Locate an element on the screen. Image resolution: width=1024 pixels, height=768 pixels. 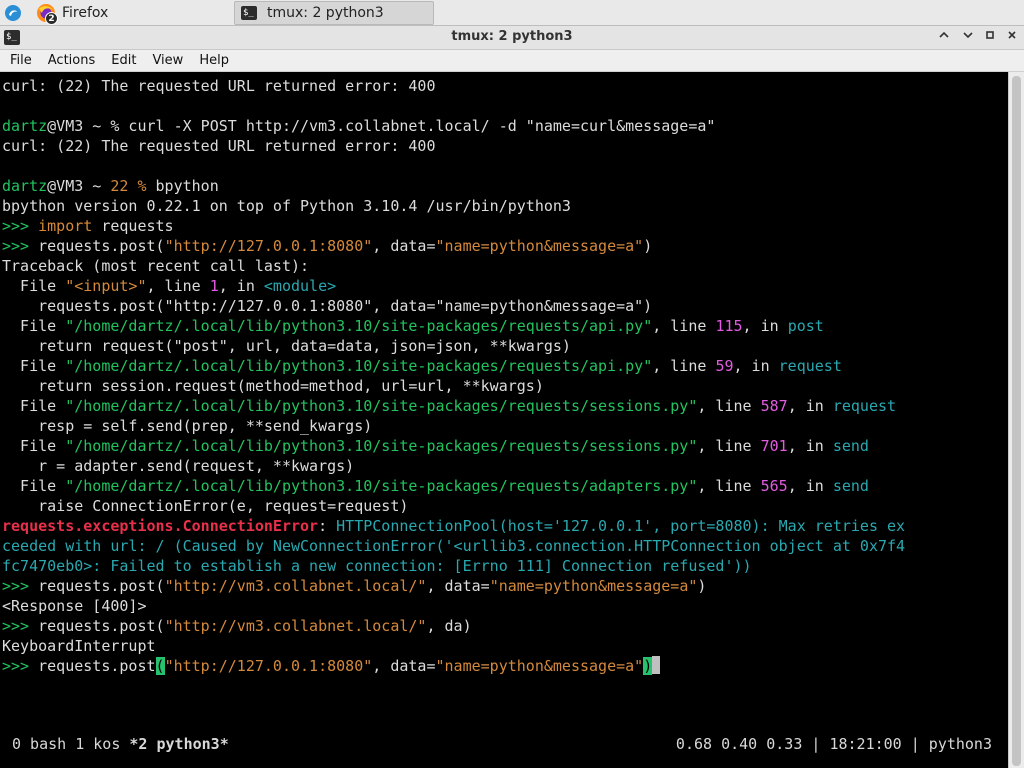
tmux-active-window: *2 python3* is located at coordinates (178, 744).